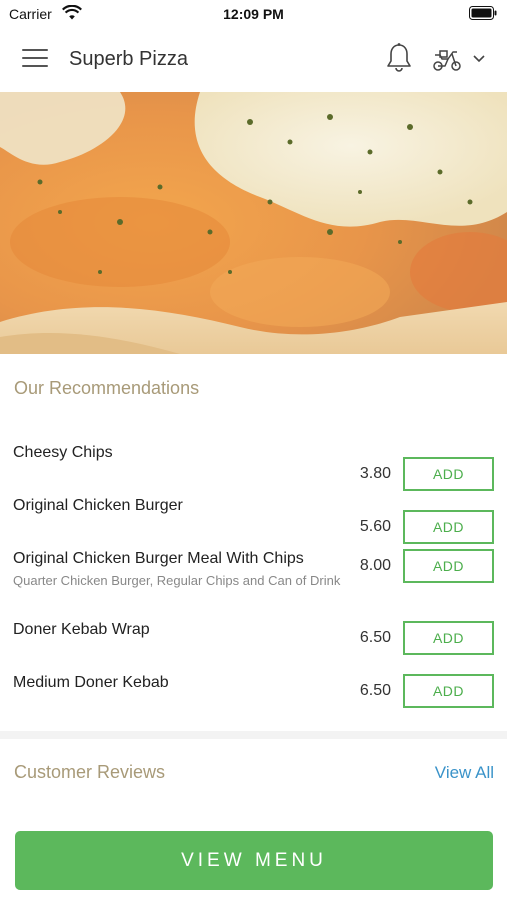 The height and width of the screenshot is (900, 507). What do you see at coordinates (81, 629) in the screenshot?
I see `item-name: Doner Kebab Wrap` at bounding box center [81, 629].